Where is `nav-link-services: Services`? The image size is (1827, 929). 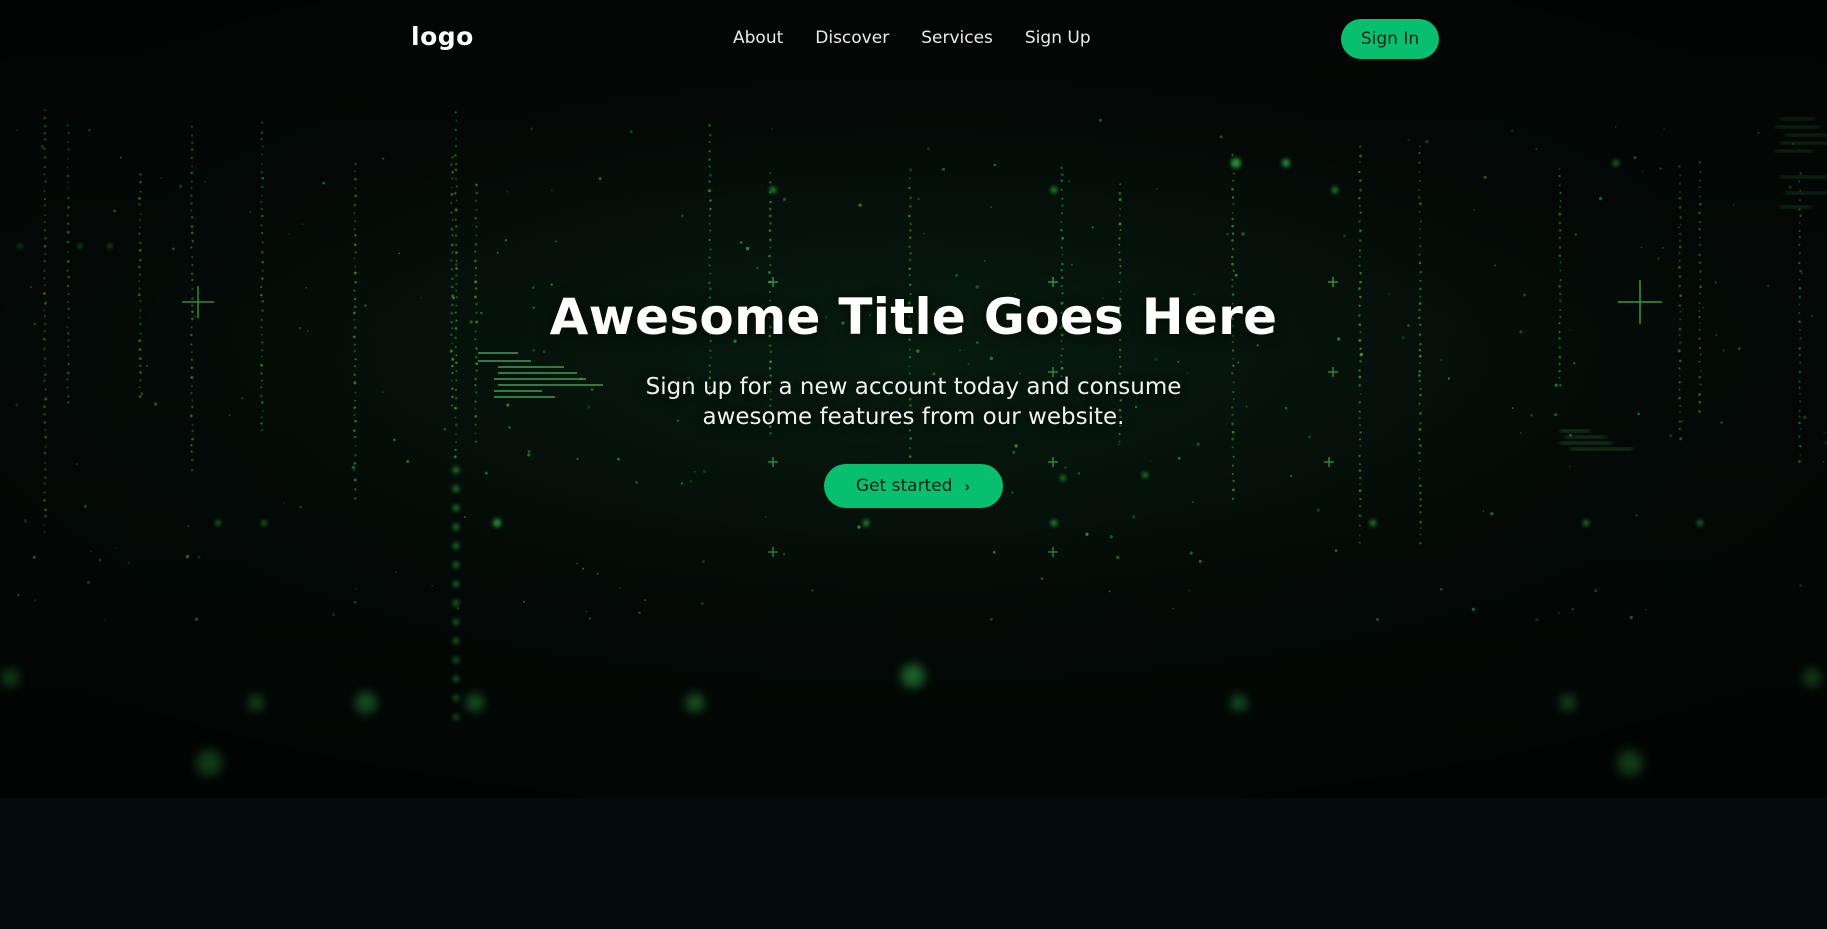 nav-link-services: Services is located at coordinates (957, 38).